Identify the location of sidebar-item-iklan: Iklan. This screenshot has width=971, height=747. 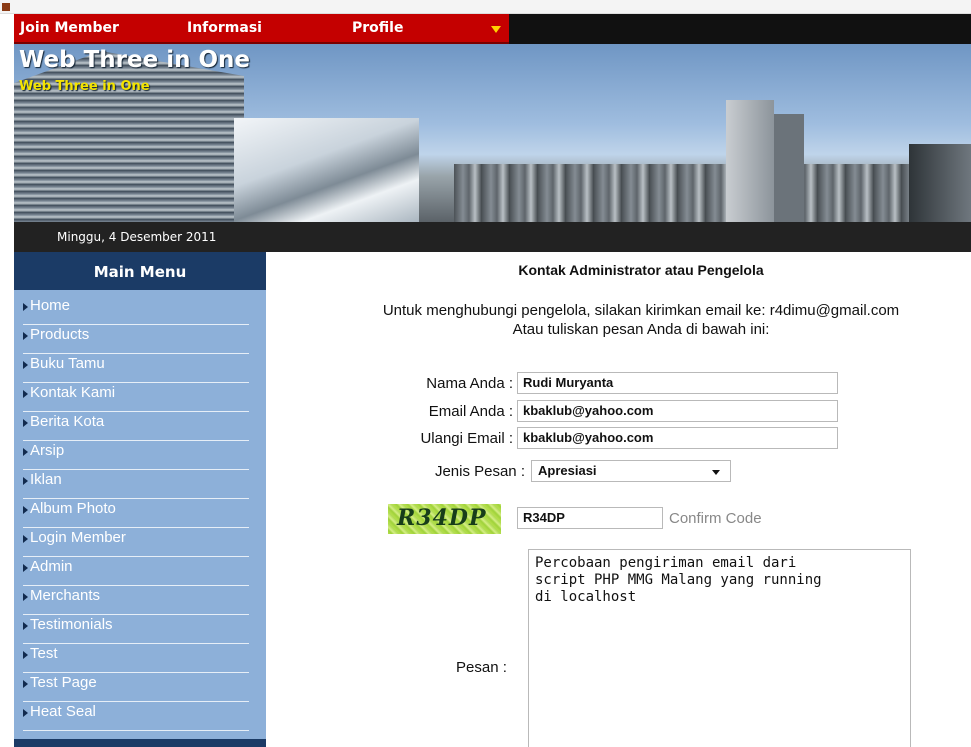
(136, 484).